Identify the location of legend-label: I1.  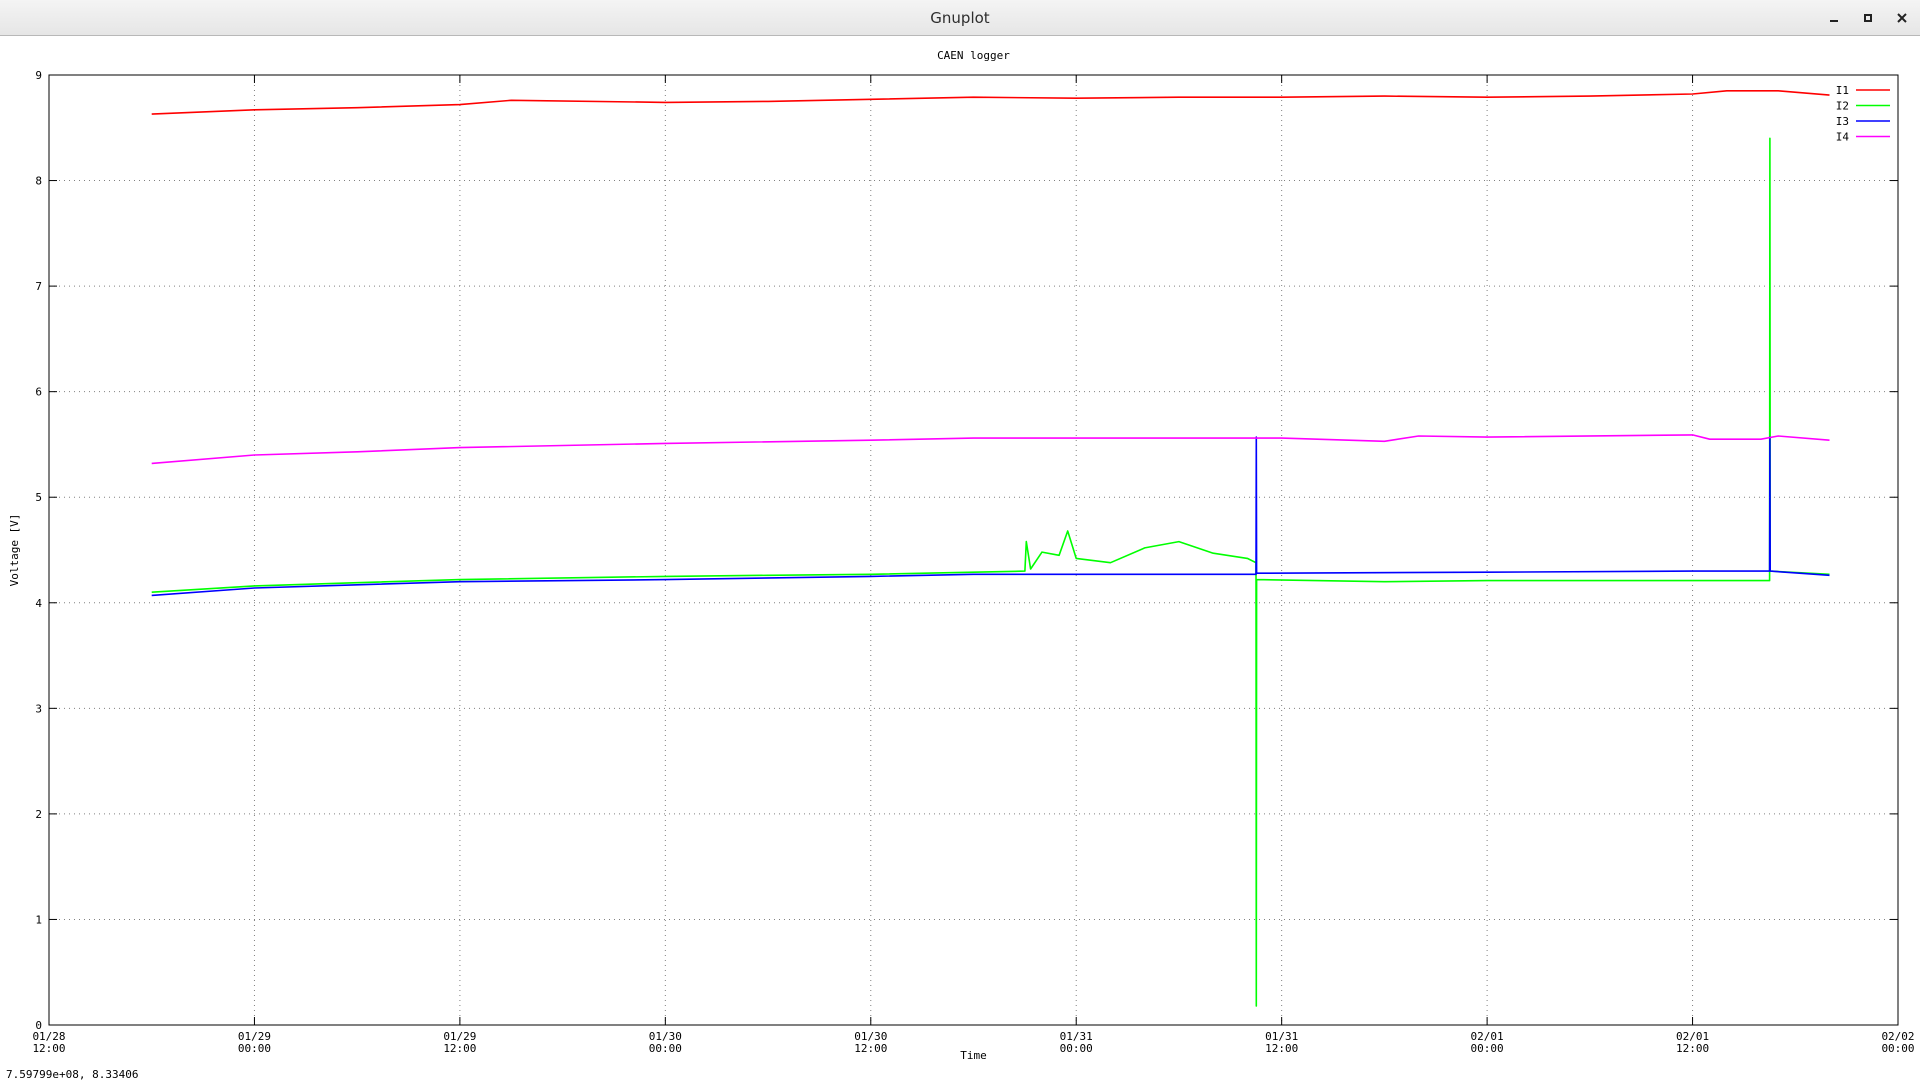
(1842, 90).